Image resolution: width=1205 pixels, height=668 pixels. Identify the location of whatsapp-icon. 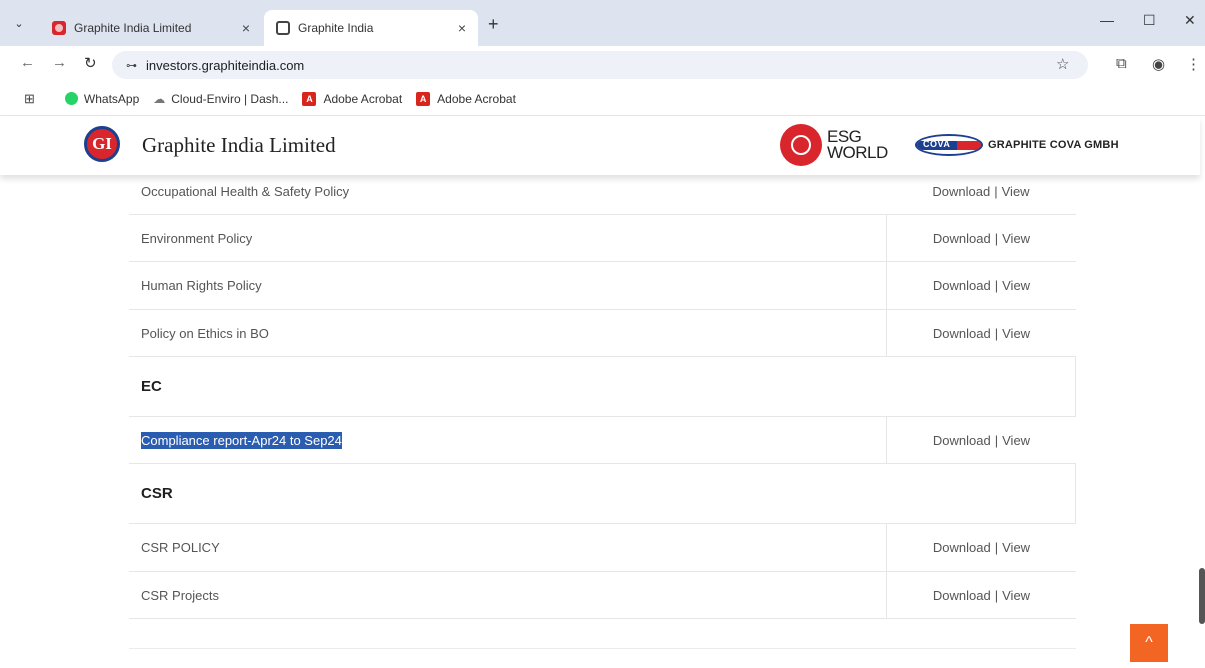
(71, 98).